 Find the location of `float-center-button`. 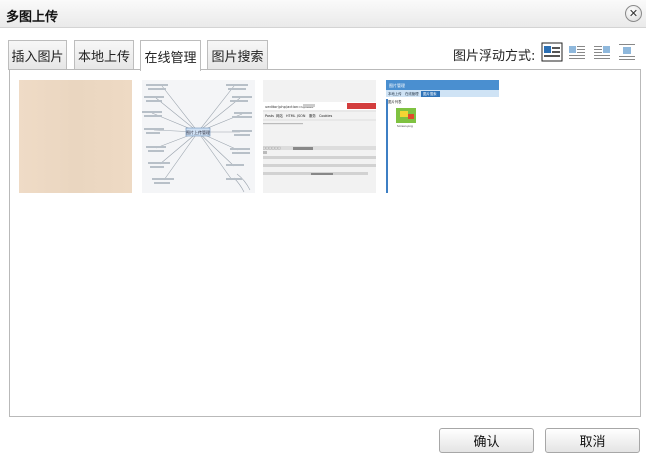

float-center-button is located at coordinates (627, 52).